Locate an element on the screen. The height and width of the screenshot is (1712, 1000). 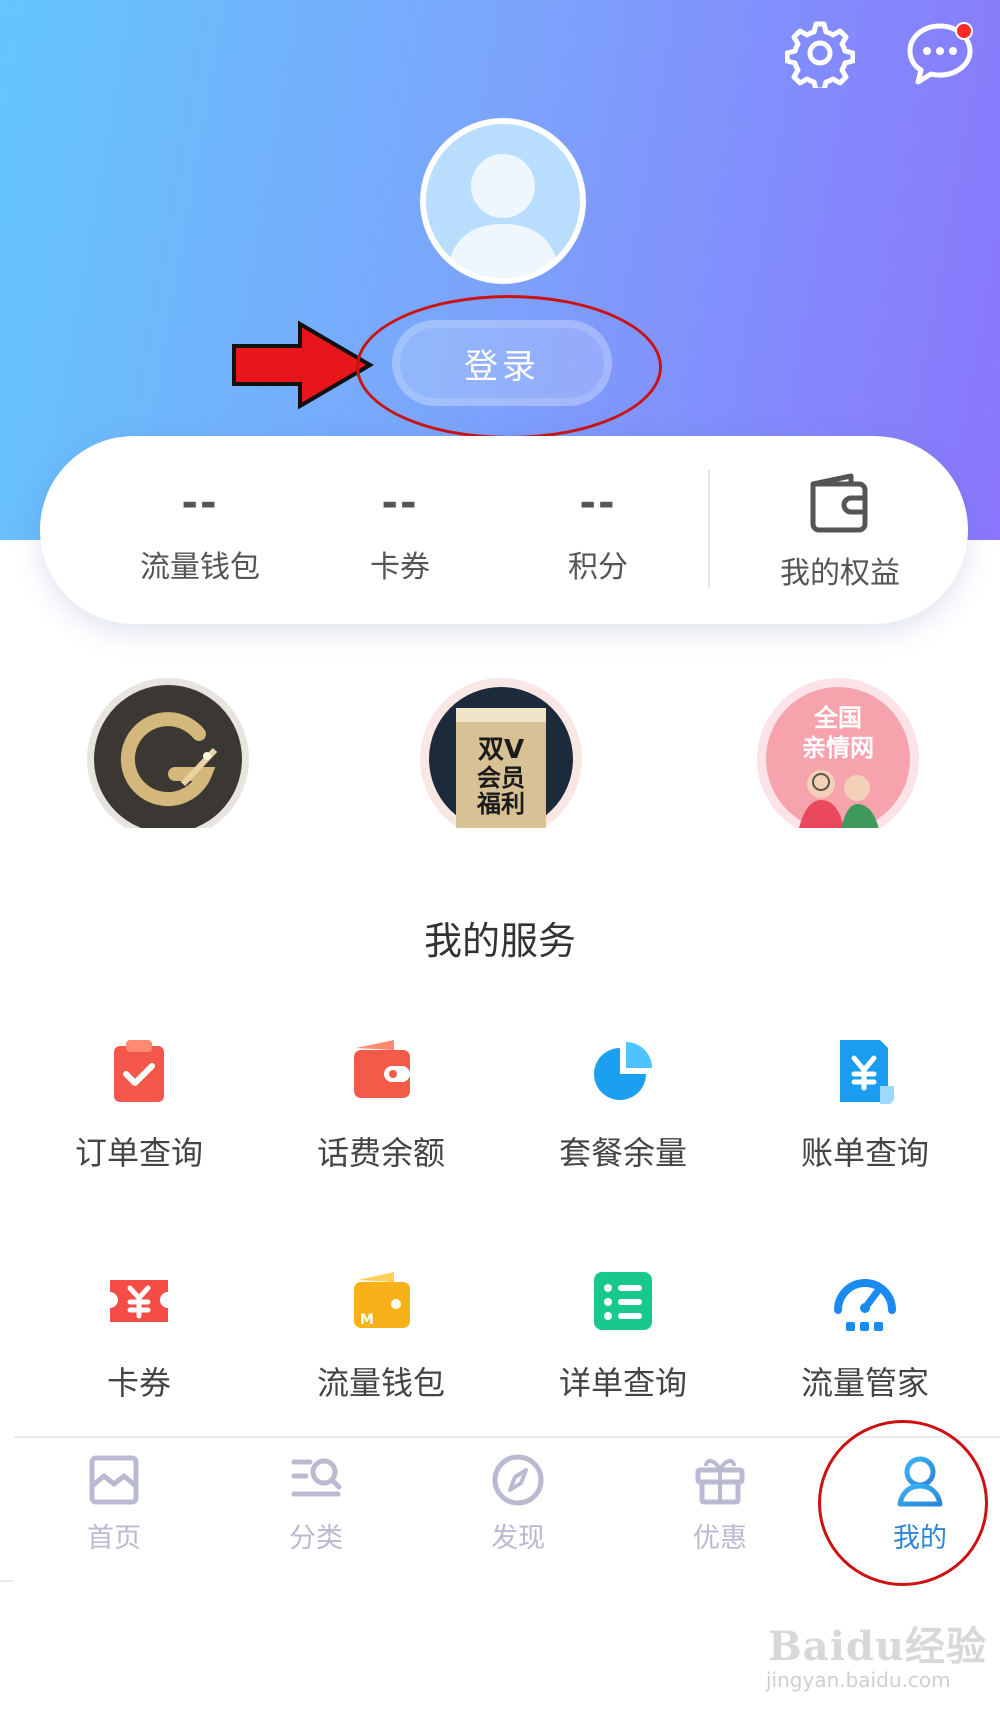
service-coupons: 卡券 is located at coordinates (139, 1335).